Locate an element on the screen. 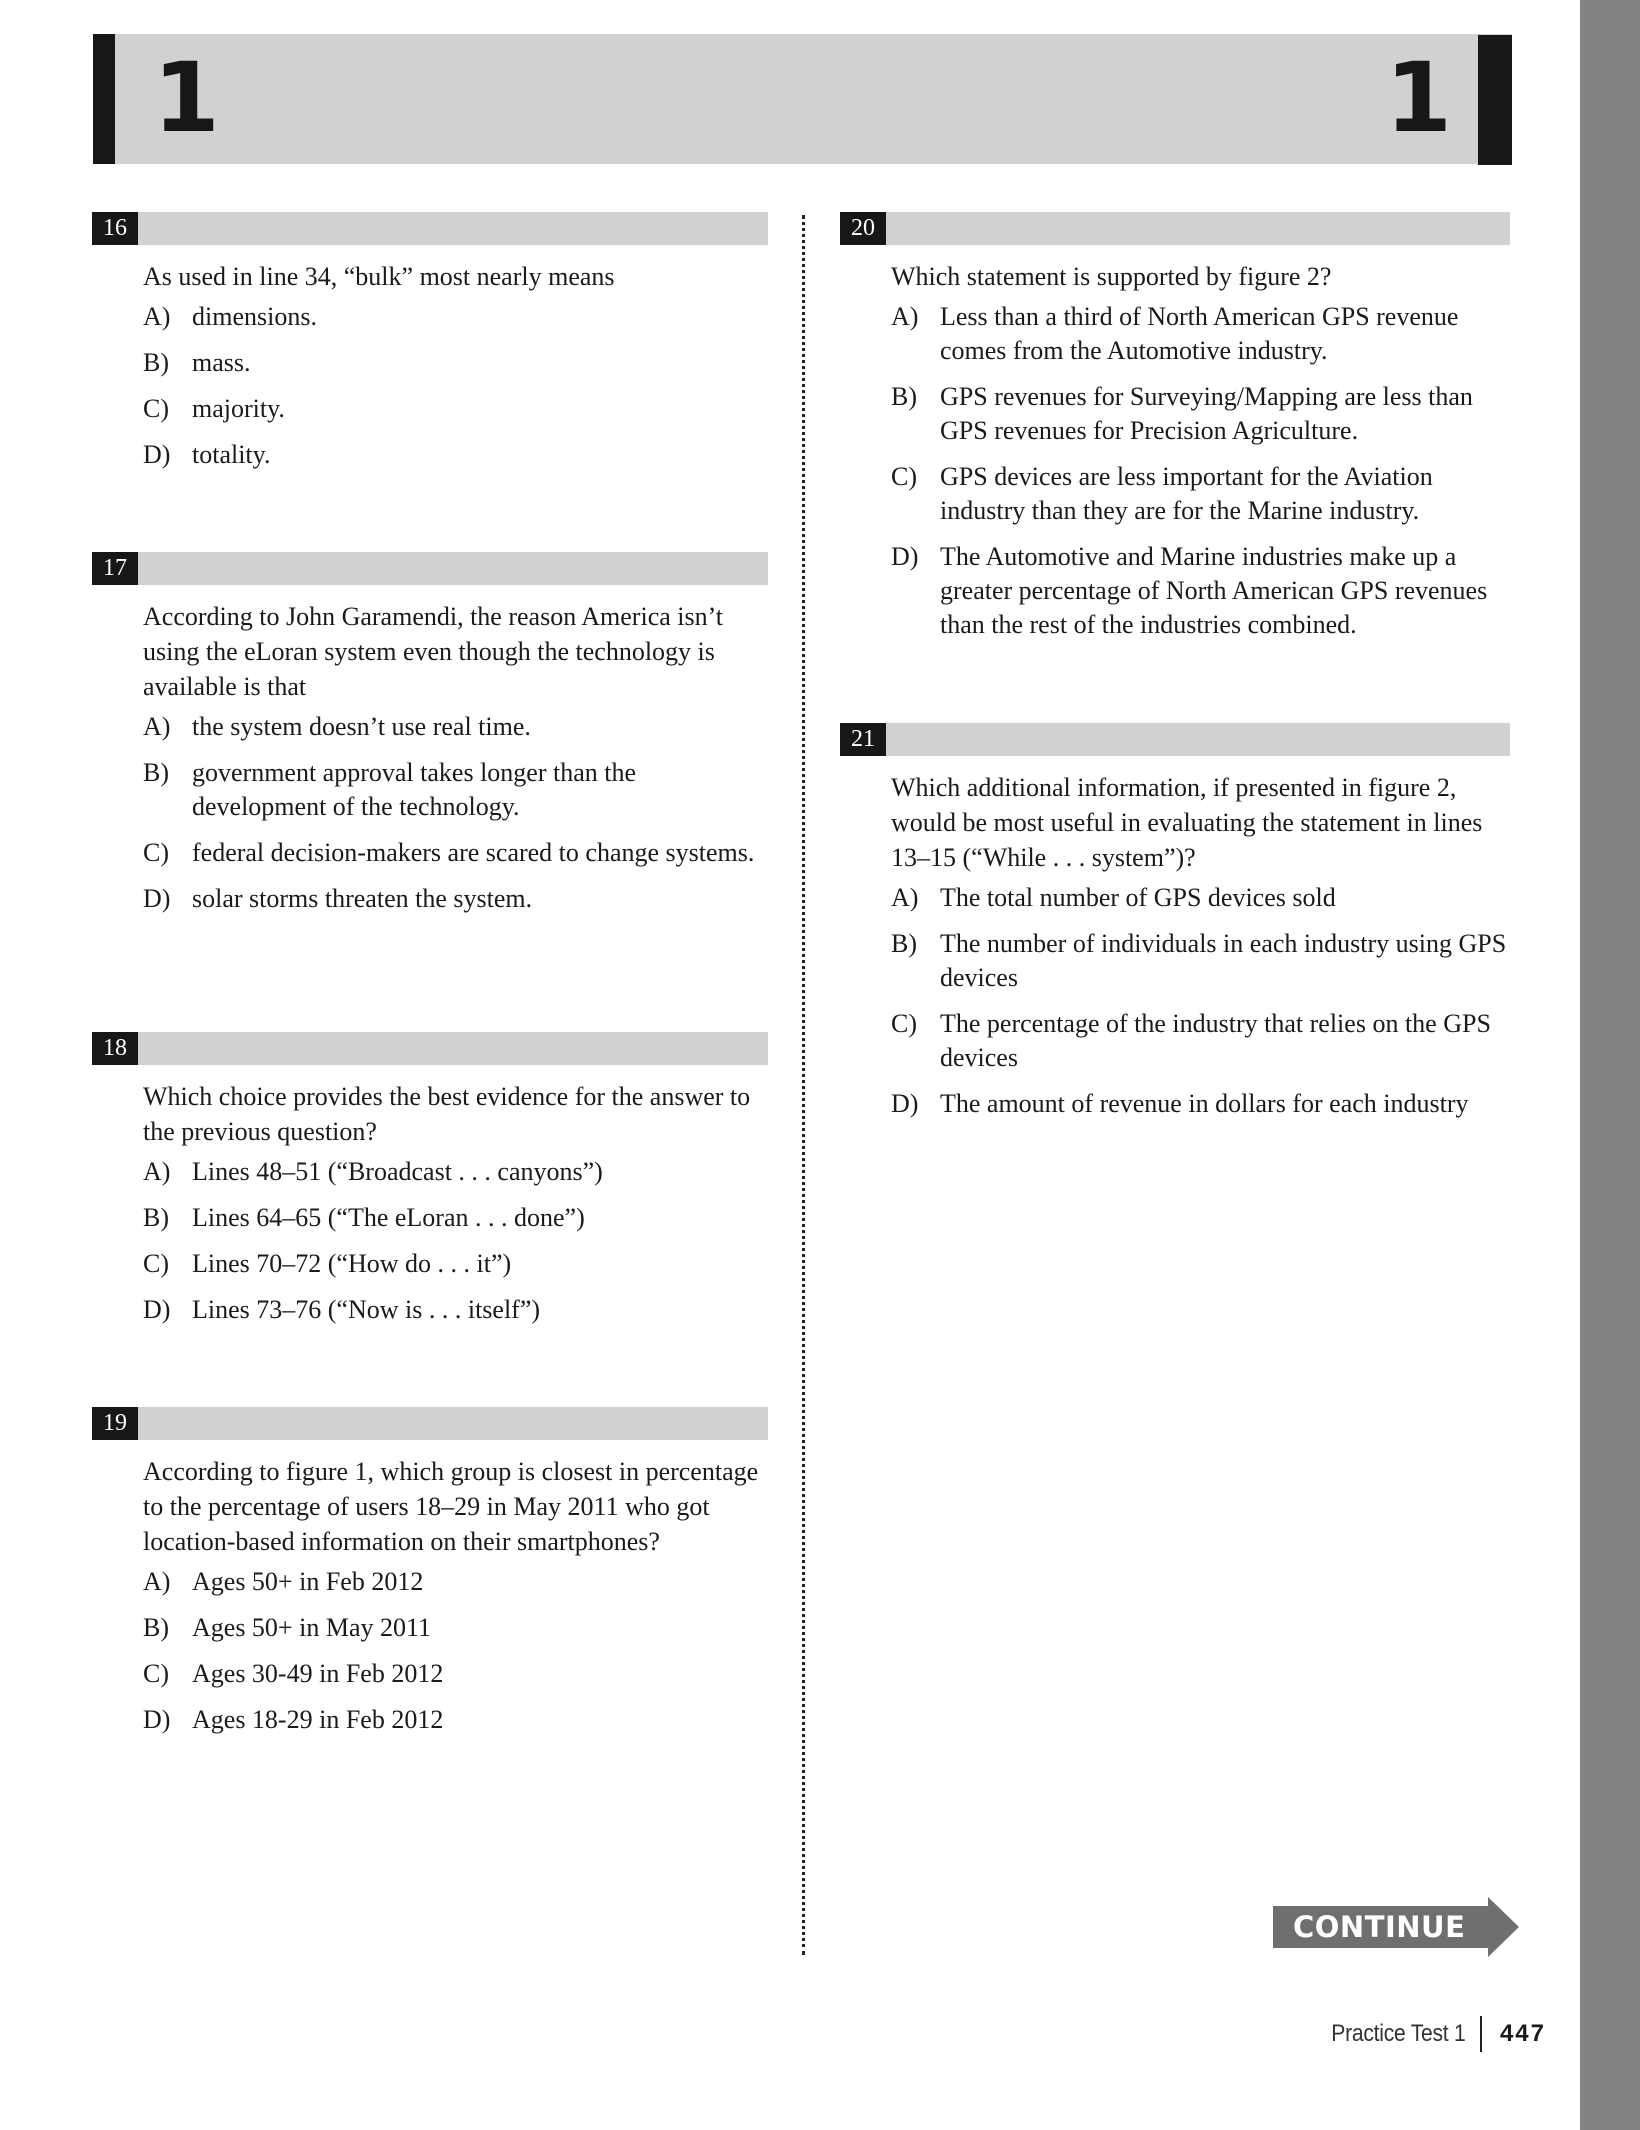 The image size is (1640, 2130). question-header-bar: 19 is located at coordinates (430, 1423).